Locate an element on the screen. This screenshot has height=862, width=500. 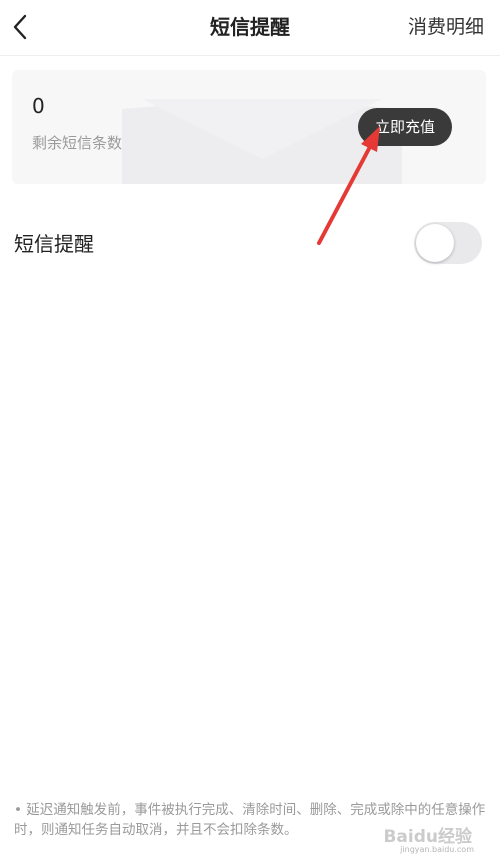
sms-balance-label: 剩余短信条数 is located at coordinates (77, 143).